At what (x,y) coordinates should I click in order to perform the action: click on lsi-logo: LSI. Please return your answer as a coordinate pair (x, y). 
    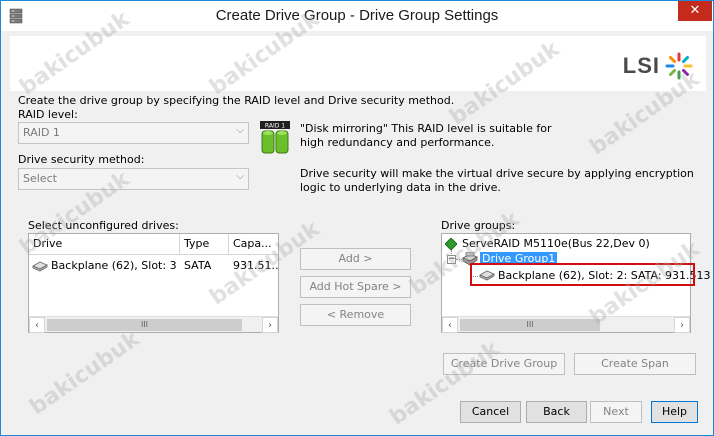
    Looking at the image, I should click on (658, 66).